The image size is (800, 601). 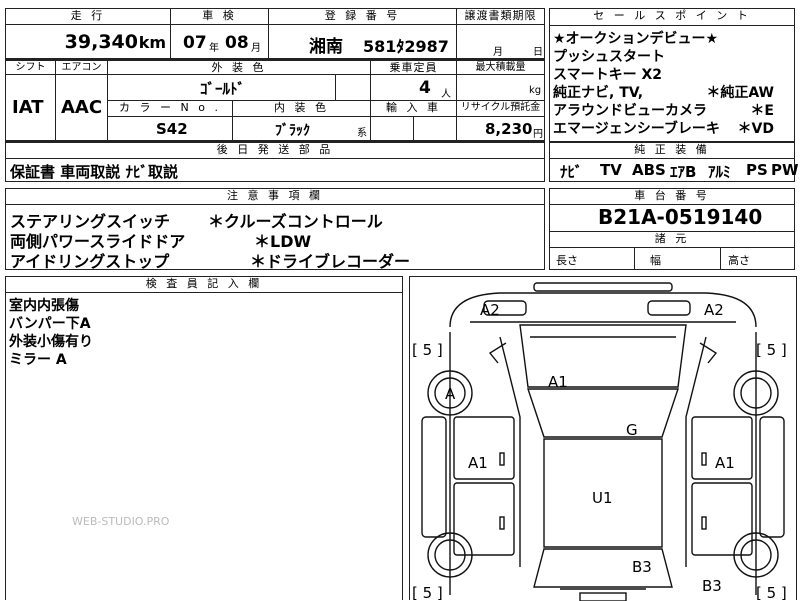 I want to click on shift-value: IAT, so click(x=28, y=107).